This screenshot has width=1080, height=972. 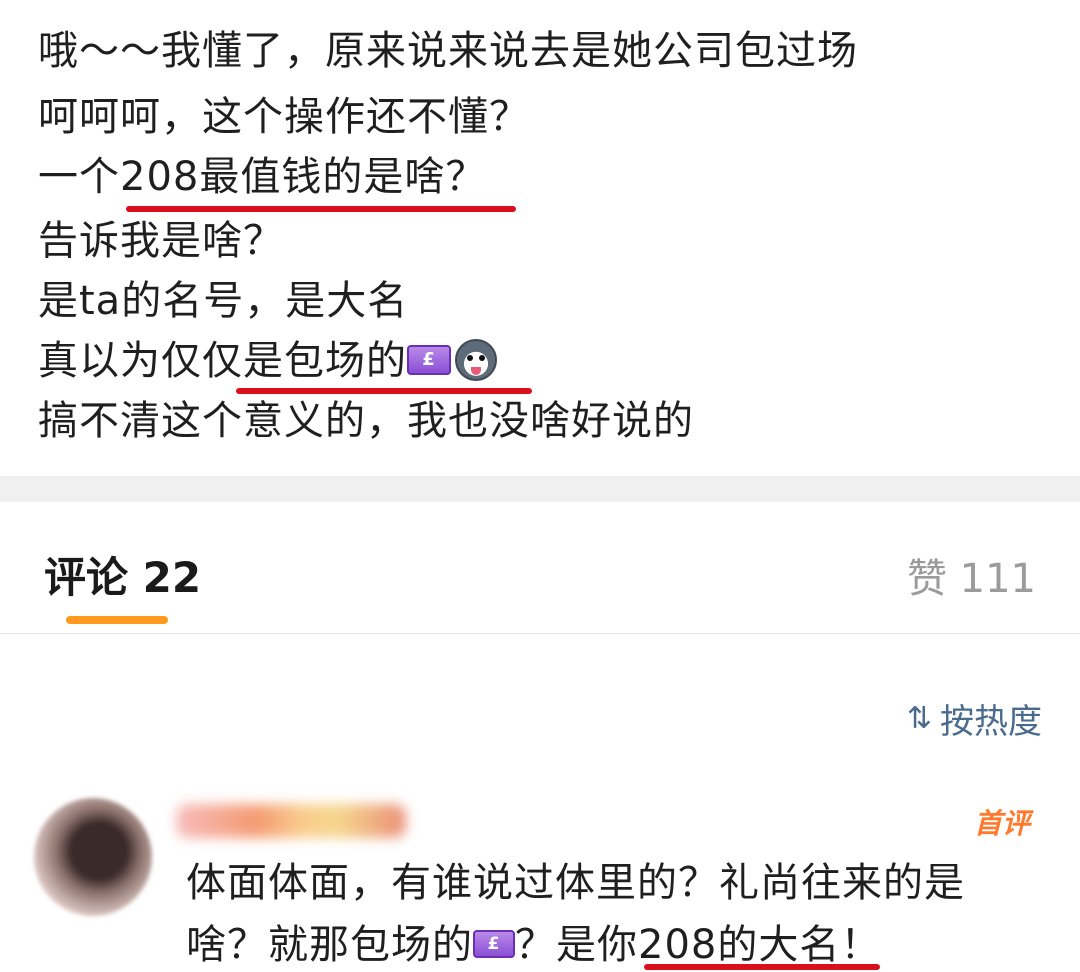 I want to click on post-line-6-text: 真以为仅仅是包场的, so click(x=222, y=361).